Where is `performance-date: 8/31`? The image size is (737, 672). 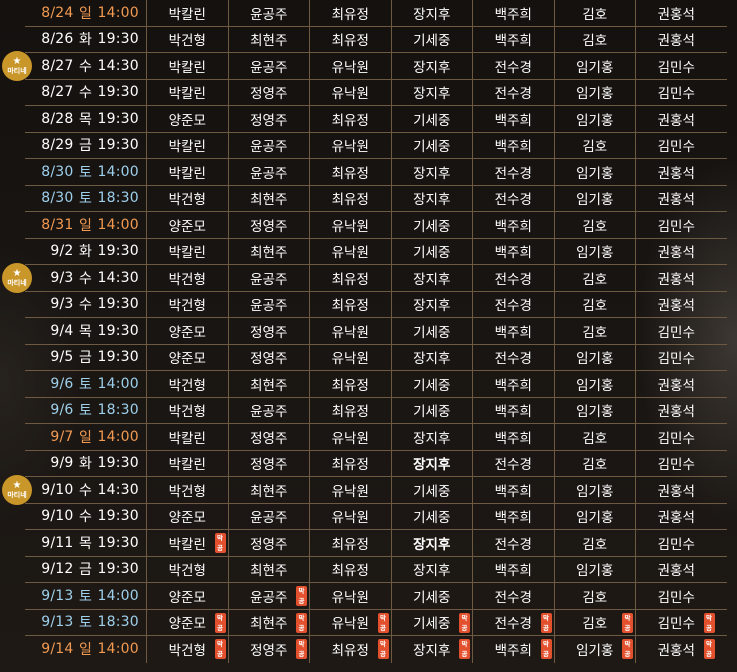 performance-date: 8/31 is located at coordinates (57, 224).